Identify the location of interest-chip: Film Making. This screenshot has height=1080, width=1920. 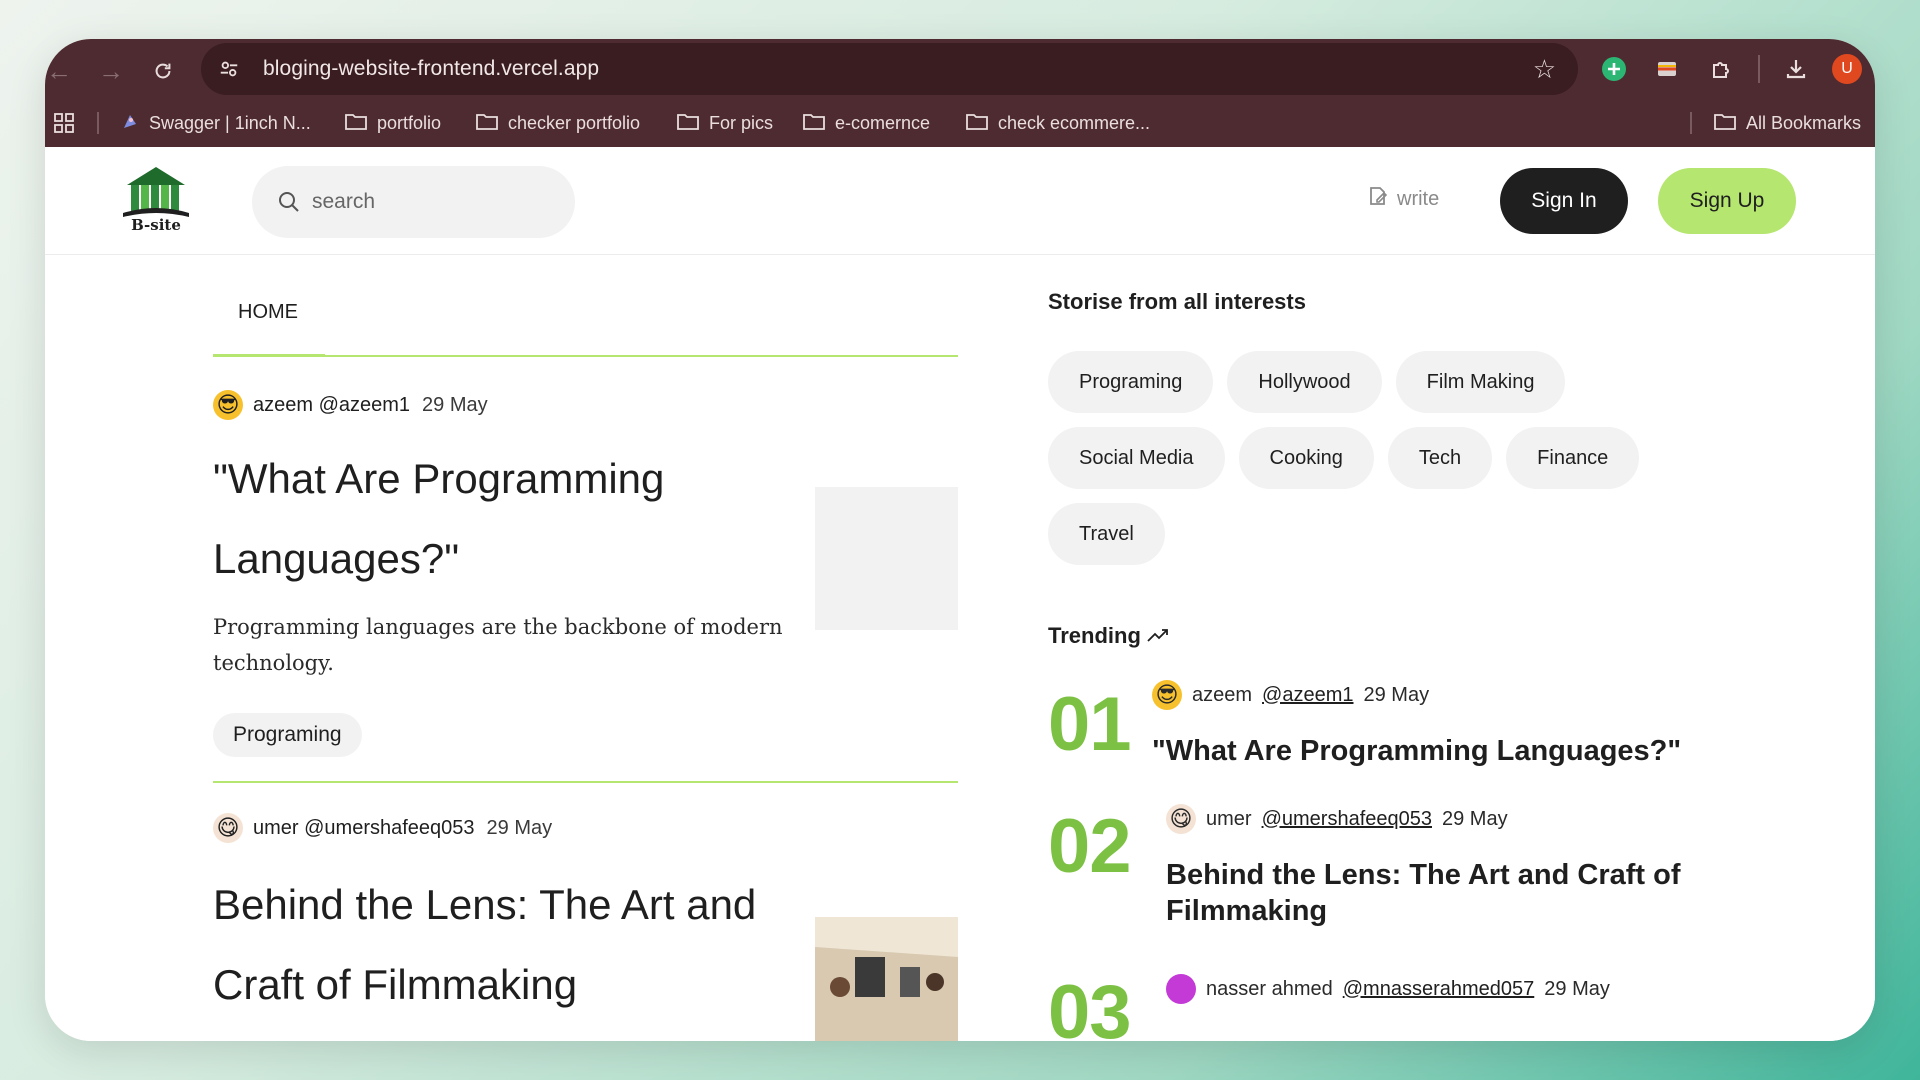
(1480, 382).